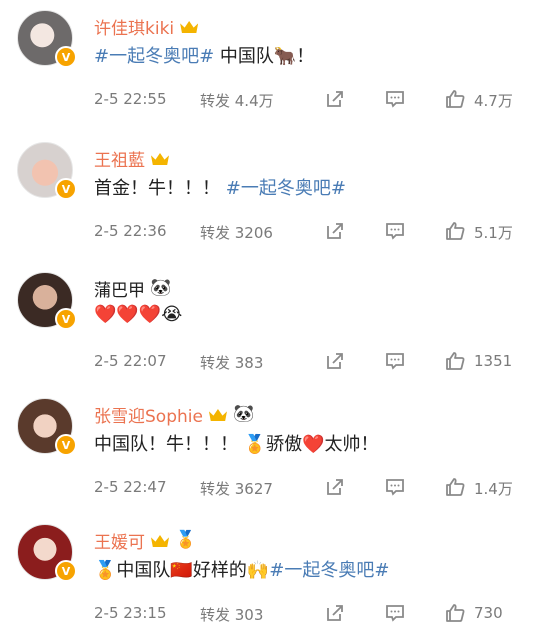 Image resolution: width=540 pixels, height=640 pixels. Describe the element at coordinates (134, 26) in the screenshot. I see `username: 许佳琪kiki` at that location.